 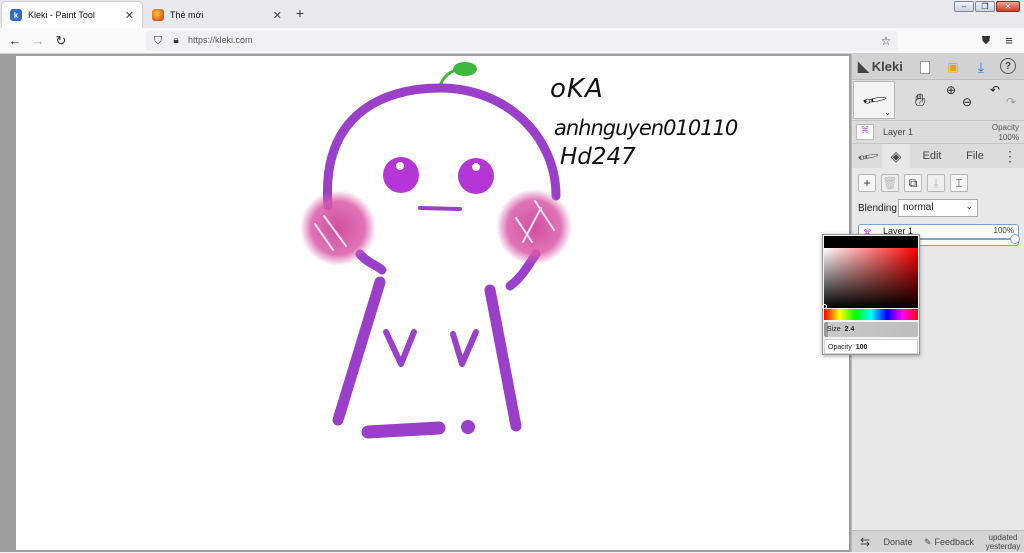 What do you see at coordinates (534, 227) in the screenshot?
I see `right-blush` at bounding box center [534, 227].